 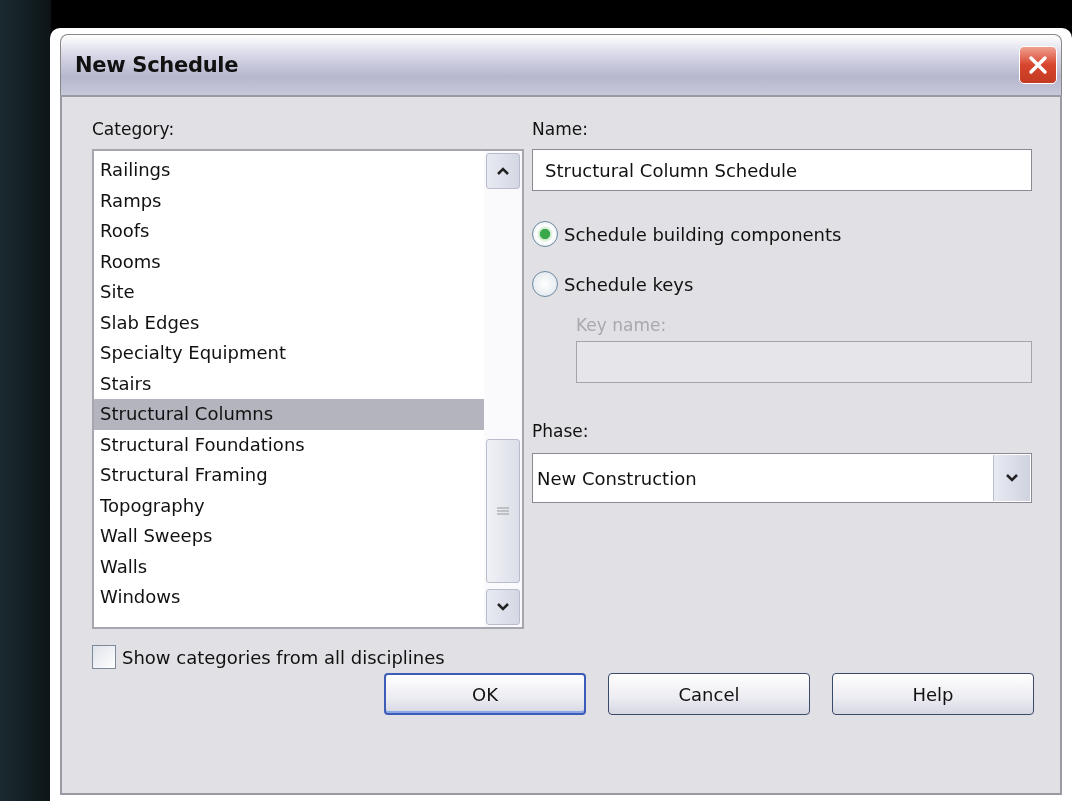 I want to click on category-item: Roofs, so click(x=289, y=231).